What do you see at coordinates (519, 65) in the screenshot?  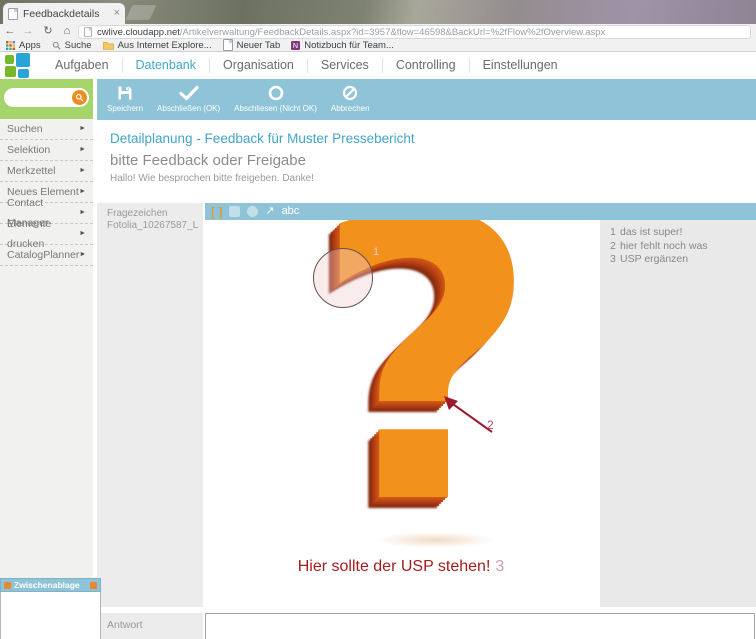 I see `nav-item-einstellungen: Einstellungen` at bounding box center [519, 65].